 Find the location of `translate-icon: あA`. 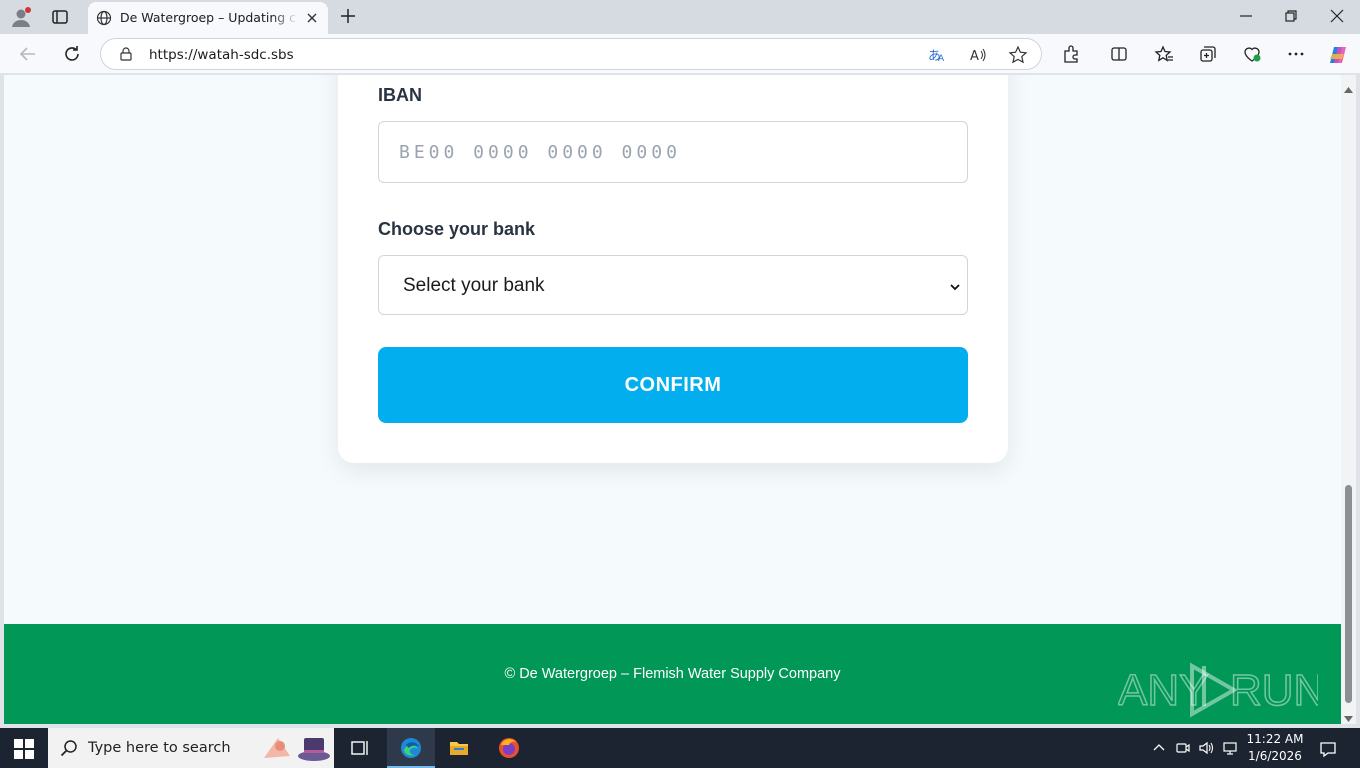

translate-icon: あA is located at coordinates (937, 55).